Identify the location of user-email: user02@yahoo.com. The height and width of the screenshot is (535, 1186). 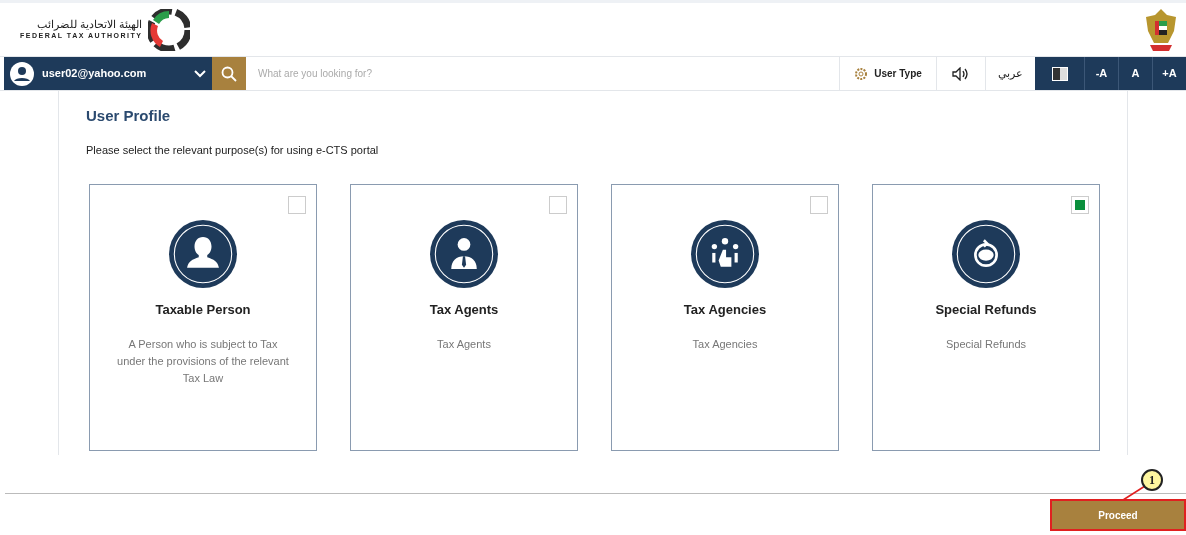
(95, 74).